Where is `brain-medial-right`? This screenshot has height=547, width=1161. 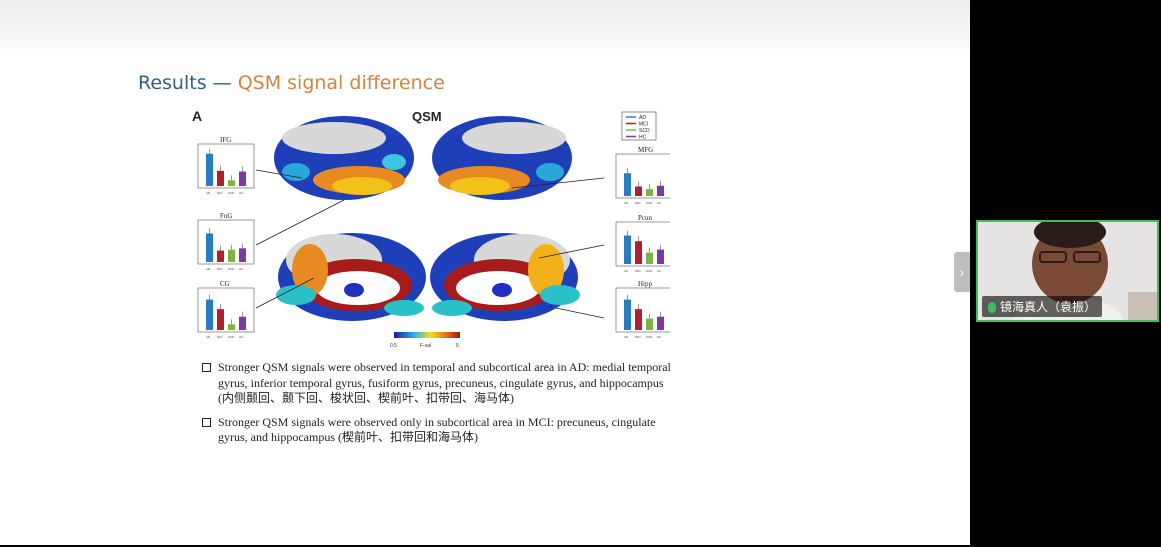 brain-medial-right is located at coordinates (505, 277).